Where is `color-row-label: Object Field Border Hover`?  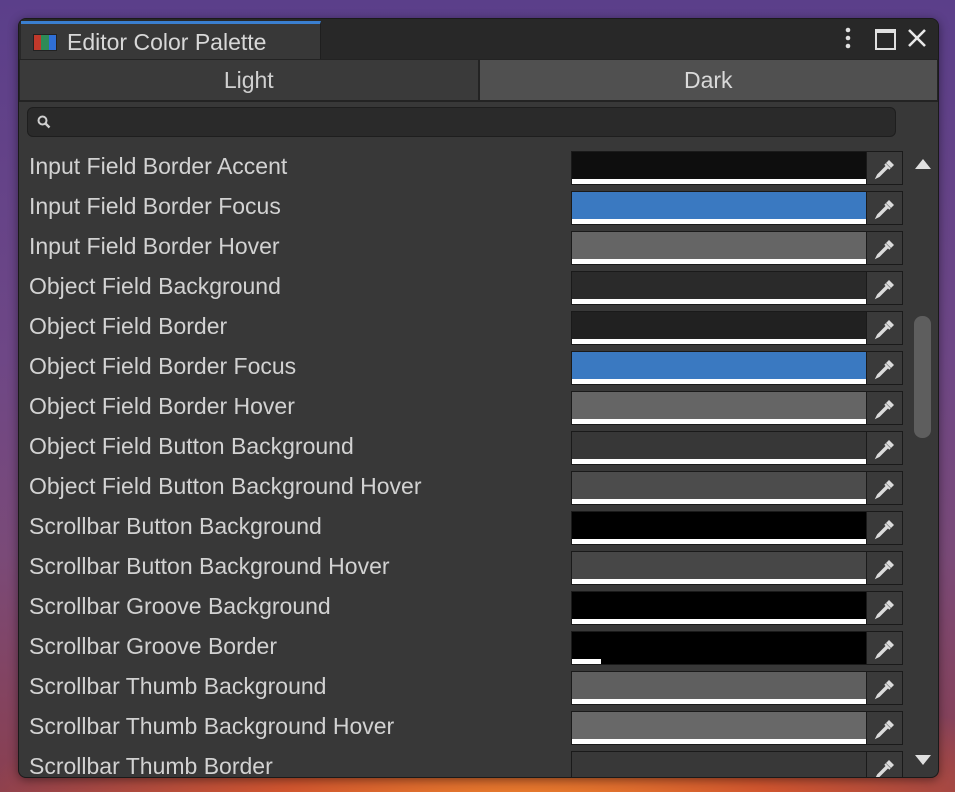 color-row-label: Object Field Border Hover is located at coordinates (162, 406).